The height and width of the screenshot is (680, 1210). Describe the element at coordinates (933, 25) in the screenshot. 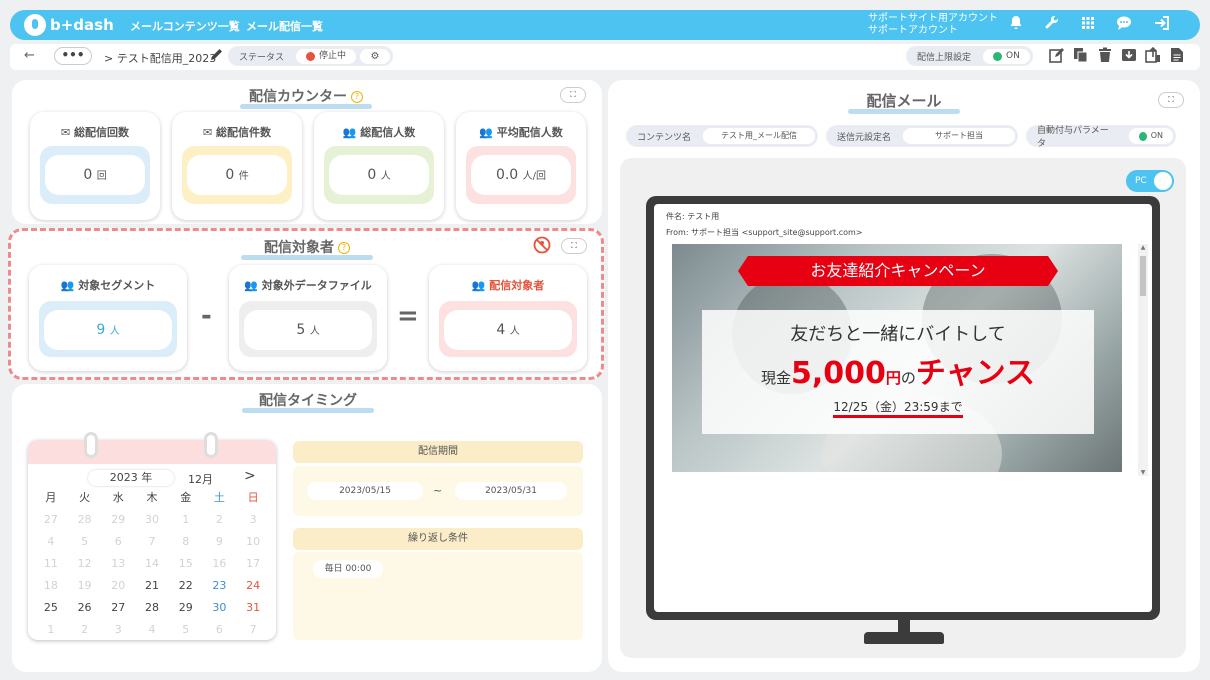

I see `account-info: サポートサイト用アカウント サポートアカウント` at that location.